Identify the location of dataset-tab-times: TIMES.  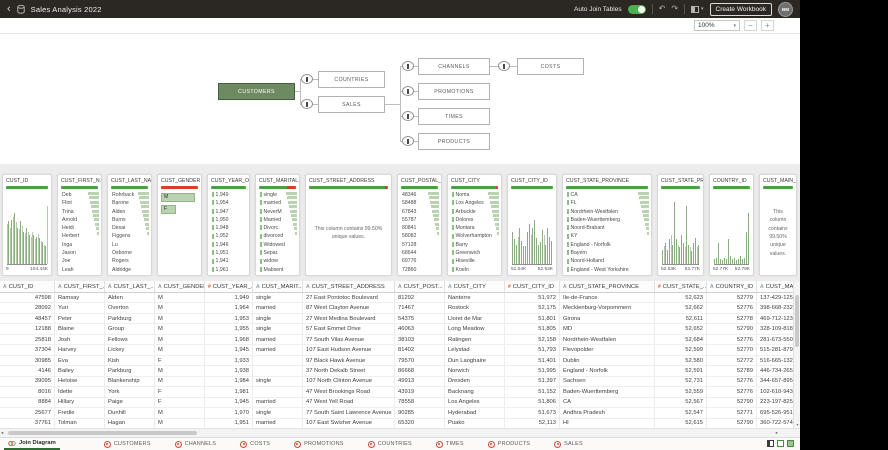
(449, 444).